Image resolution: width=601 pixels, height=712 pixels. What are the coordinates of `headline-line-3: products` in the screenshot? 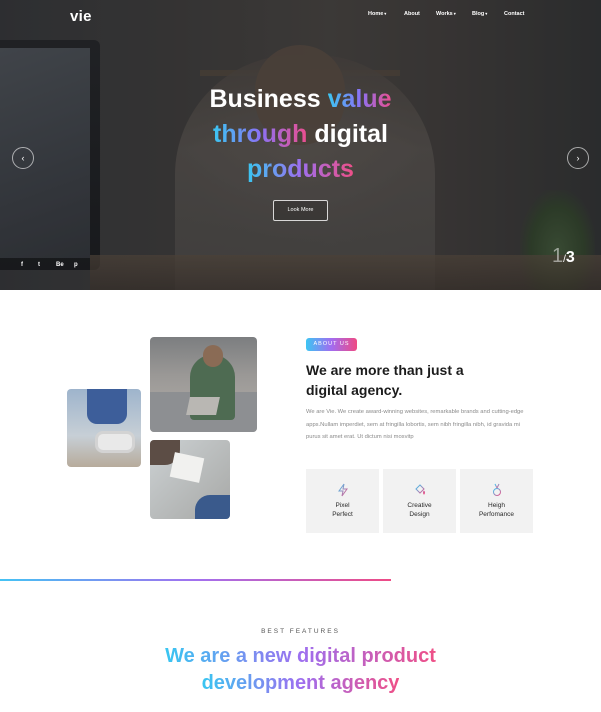 It's located at (300, 169).